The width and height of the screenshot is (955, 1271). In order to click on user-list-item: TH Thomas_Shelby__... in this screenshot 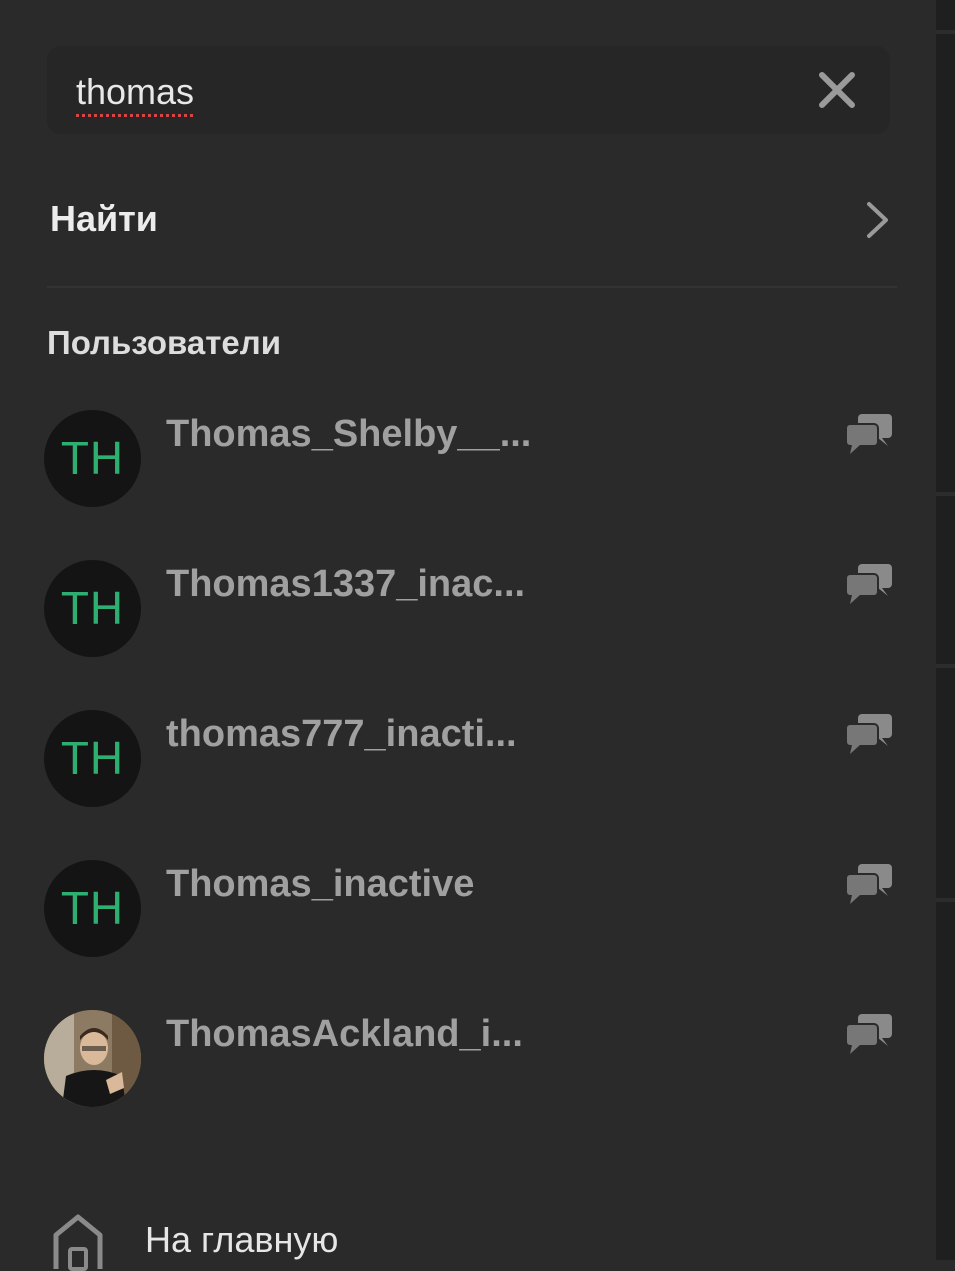, I will do `click(470, 460)`.